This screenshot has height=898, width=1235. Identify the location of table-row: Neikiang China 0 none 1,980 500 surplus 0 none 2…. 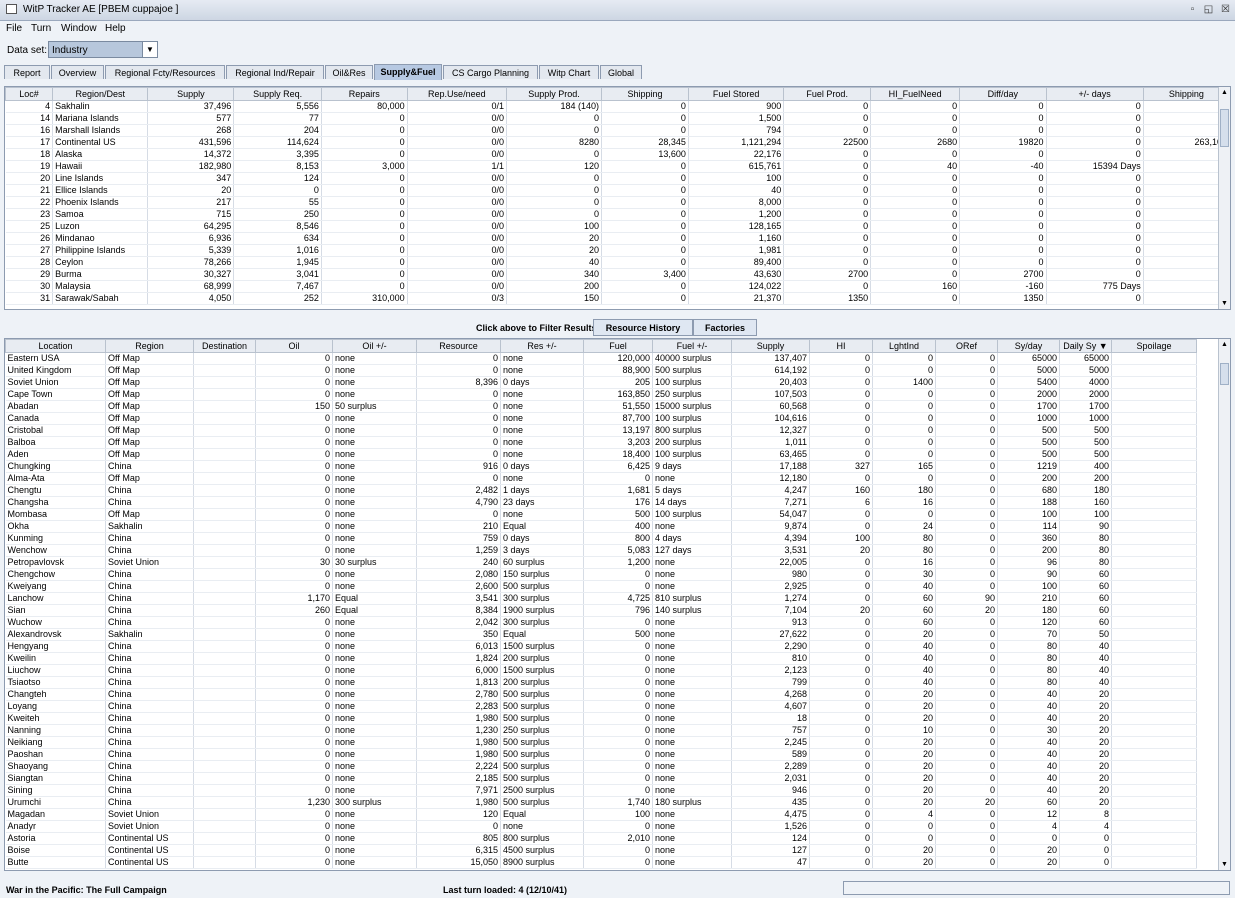
(601, 742).